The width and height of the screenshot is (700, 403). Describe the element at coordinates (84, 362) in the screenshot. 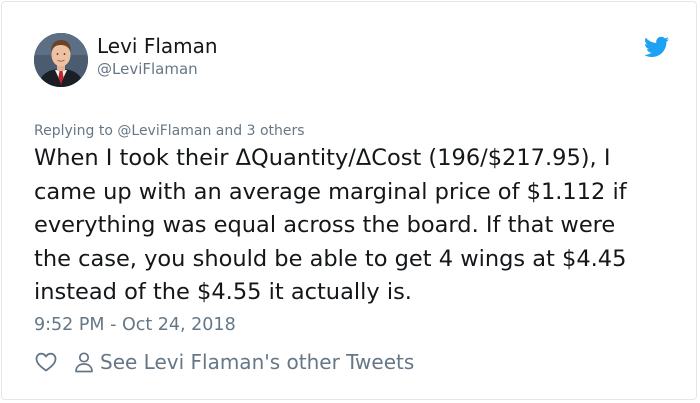

I see `person-icon` at that location.